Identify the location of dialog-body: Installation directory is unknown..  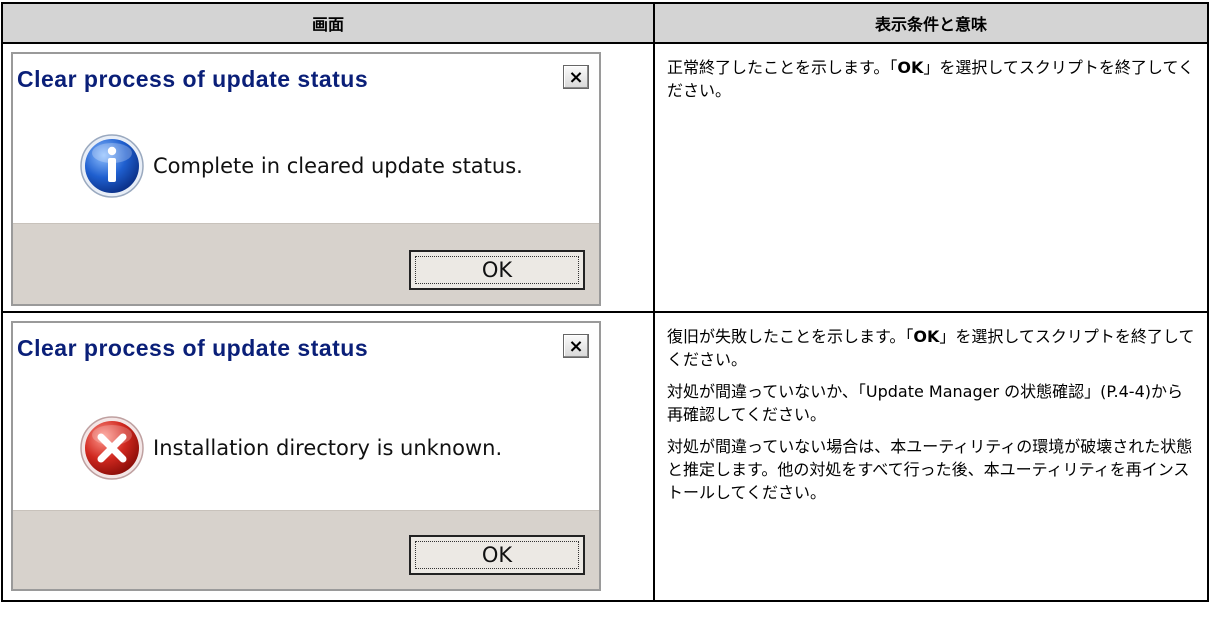
(306, 448).